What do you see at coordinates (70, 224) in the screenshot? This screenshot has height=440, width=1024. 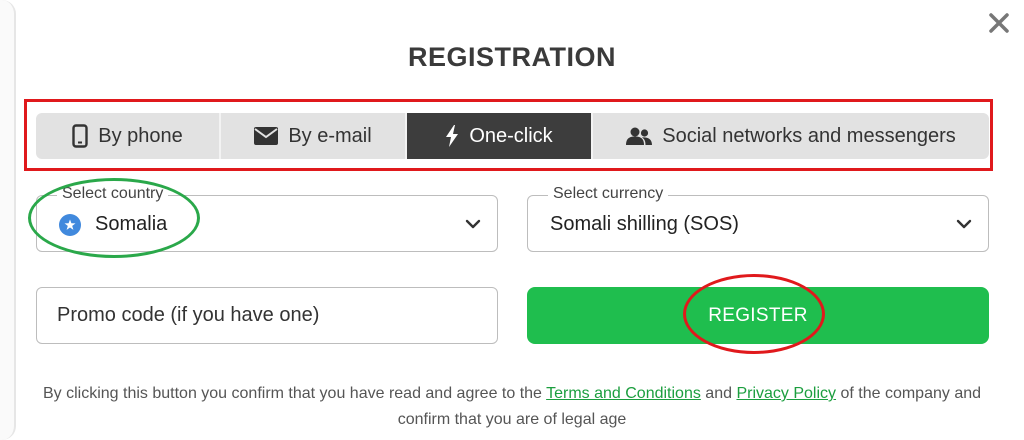 I see `somalia-flag-icon` at bounding box center [70, 224].